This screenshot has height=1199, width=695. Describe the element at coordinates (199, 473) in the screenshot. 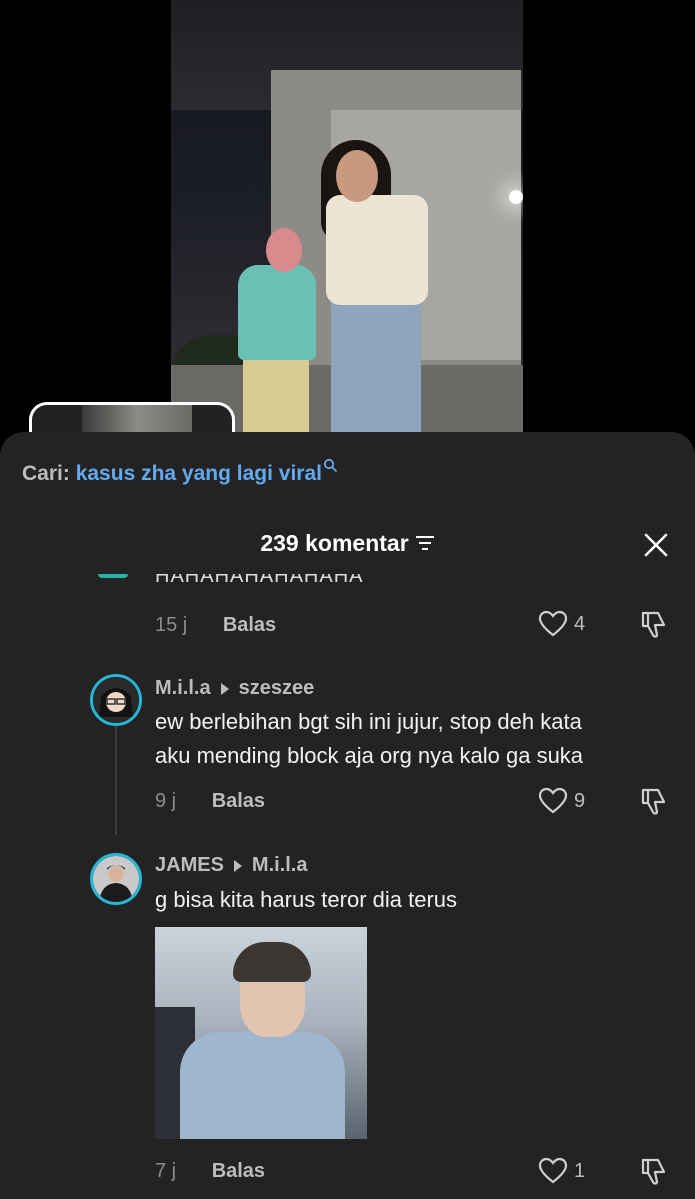

I see `search-term-link: kasus zha yang lagi viral` at that location.